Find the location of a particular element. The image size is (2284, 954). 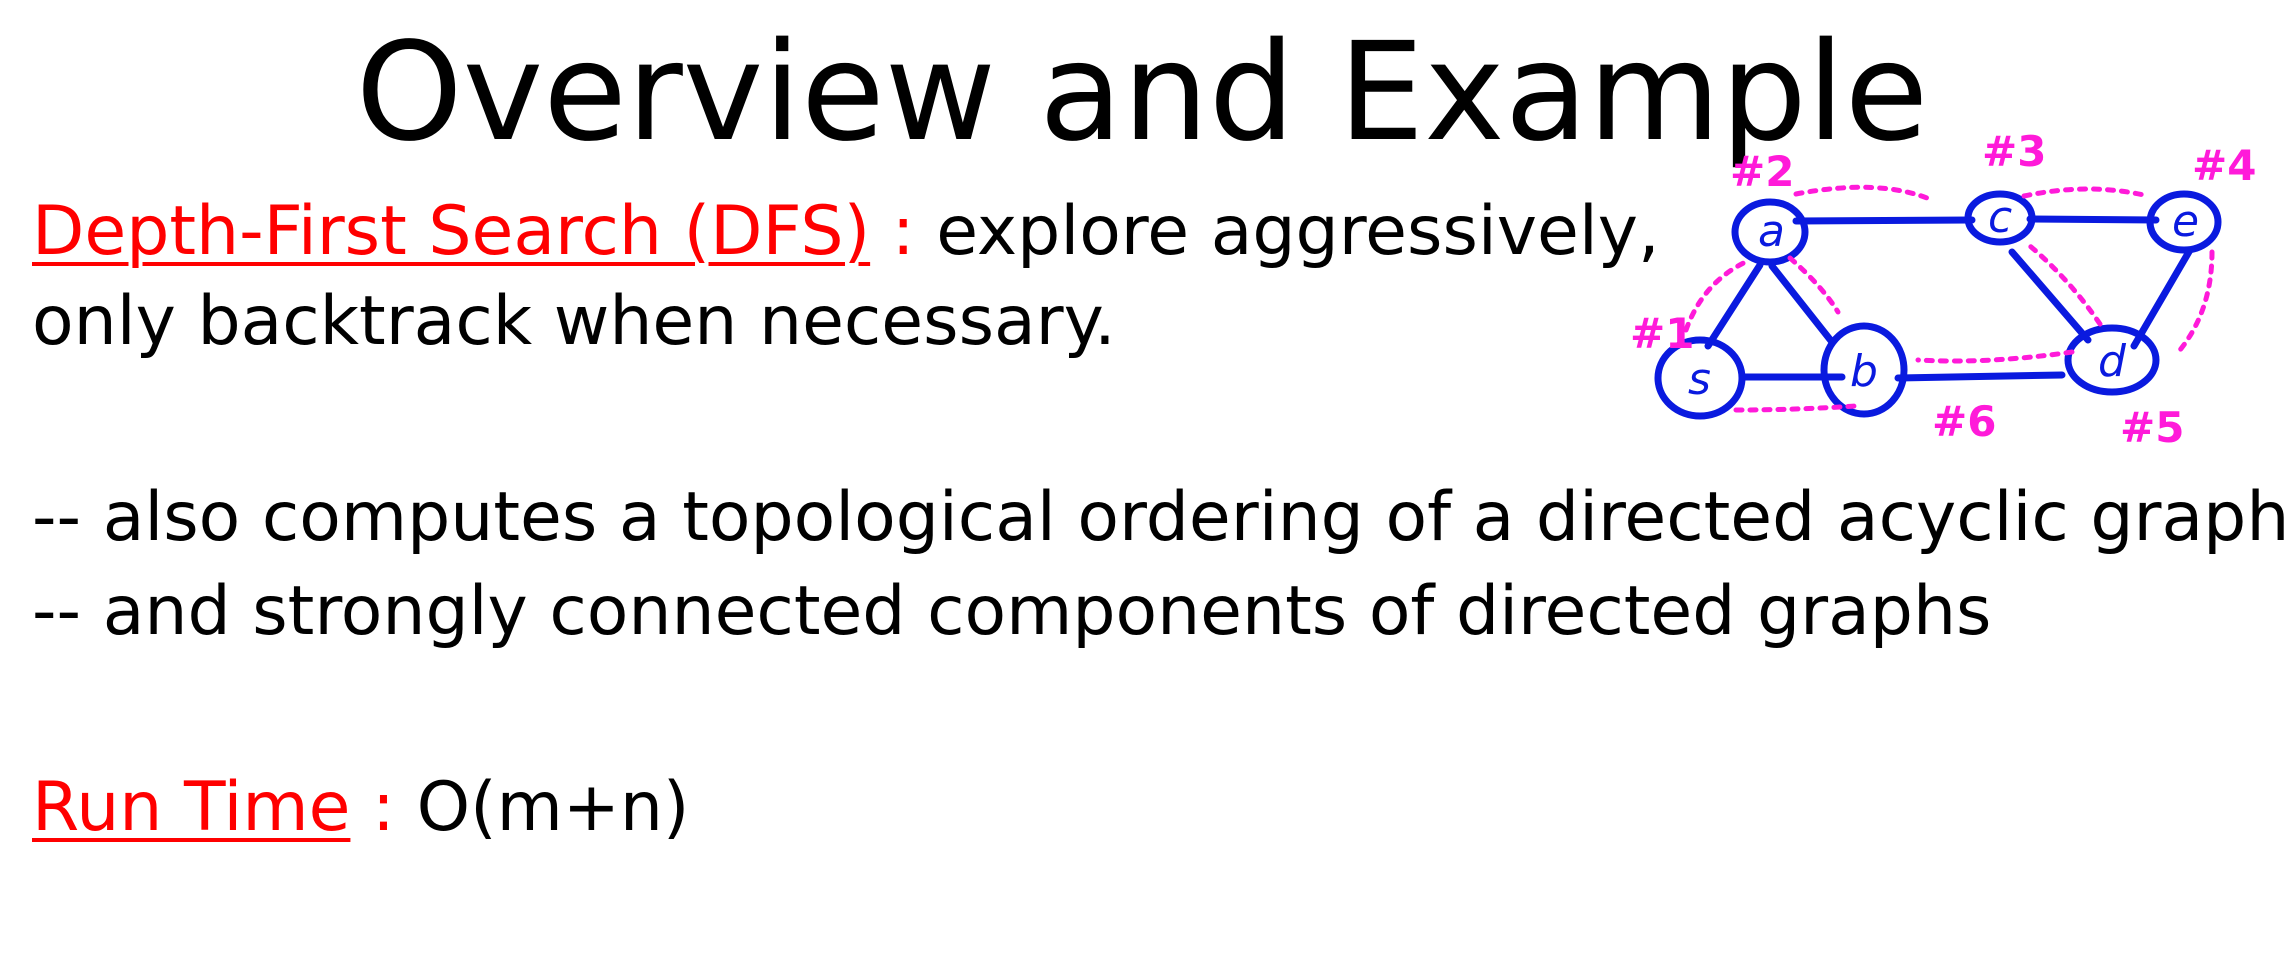

order-label-c: #3 is located at coordinates (2014, 151).